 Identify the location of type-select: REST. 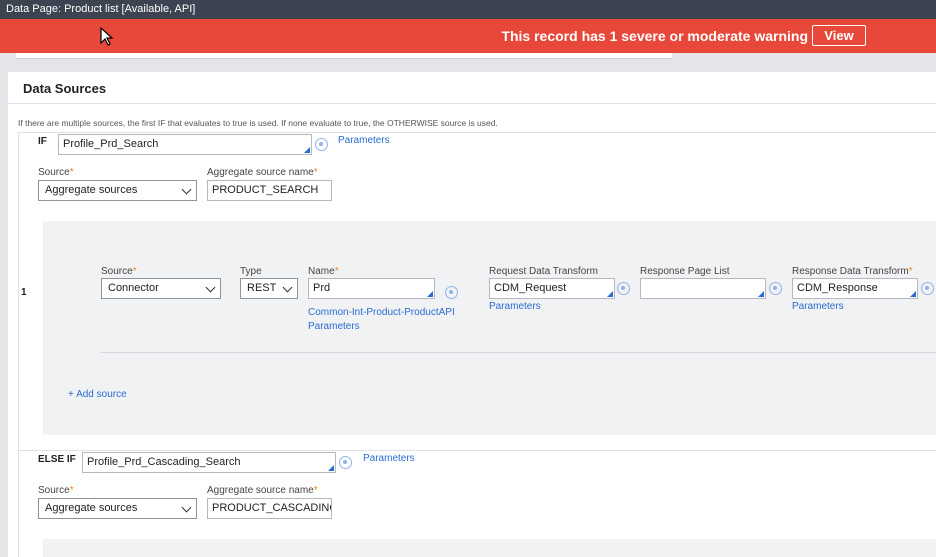
(269, 288).